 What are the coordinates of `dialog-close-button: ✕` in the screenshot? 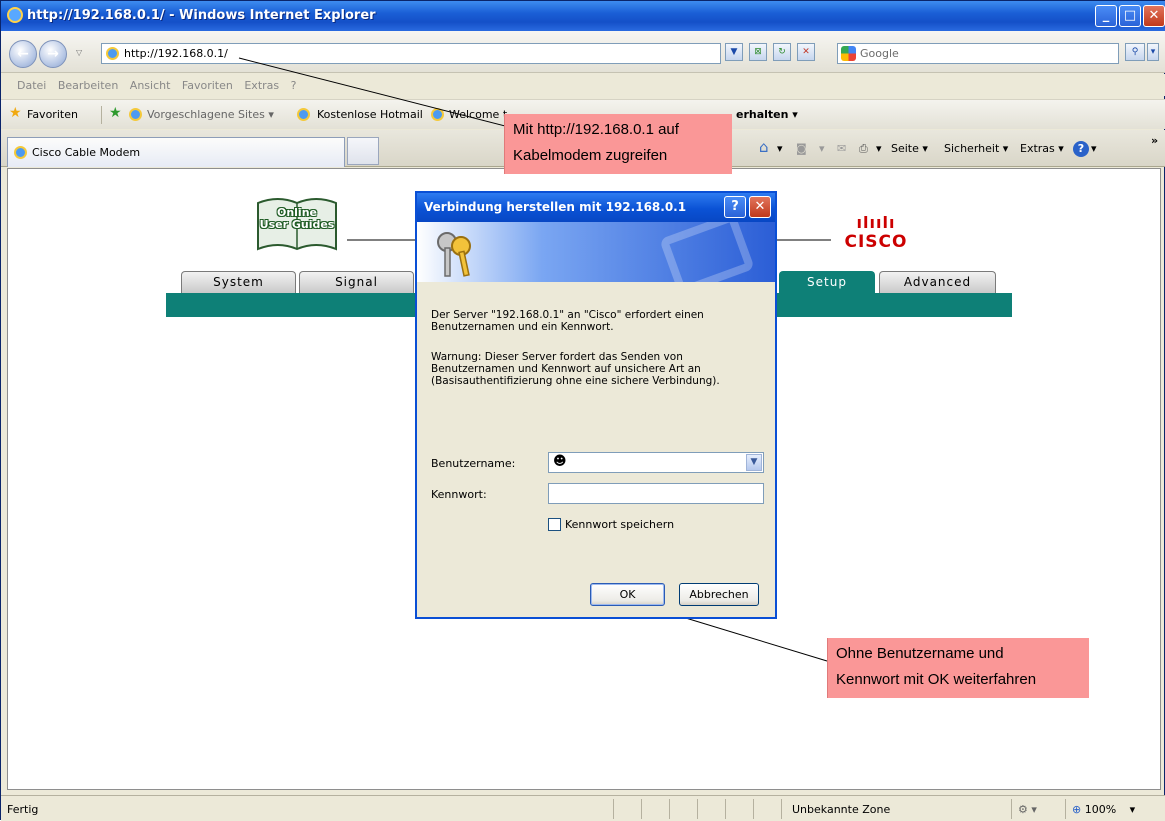 It's located at (760, 207).